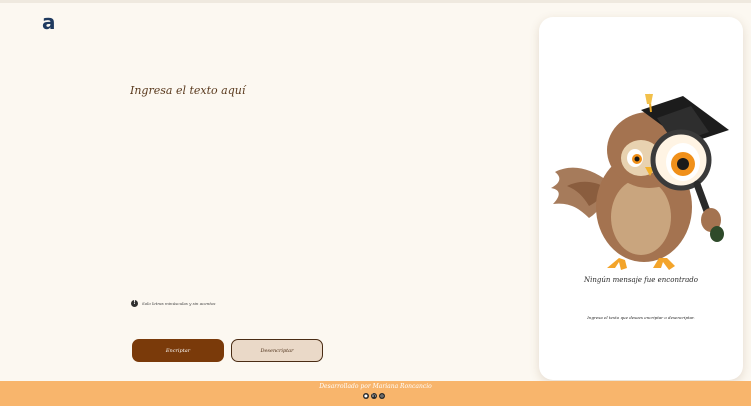 The height and width of the screenshot is (406, 751). Describe the element at coordinates (382, 396) in the screenshot. I see `instagram-icon: ◎` at that location.